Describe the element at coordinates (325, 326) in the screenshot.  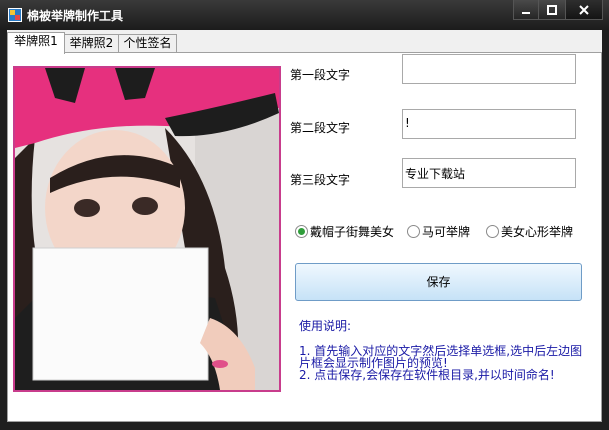
I see `instructions-heading: 使用说明:` at that location.